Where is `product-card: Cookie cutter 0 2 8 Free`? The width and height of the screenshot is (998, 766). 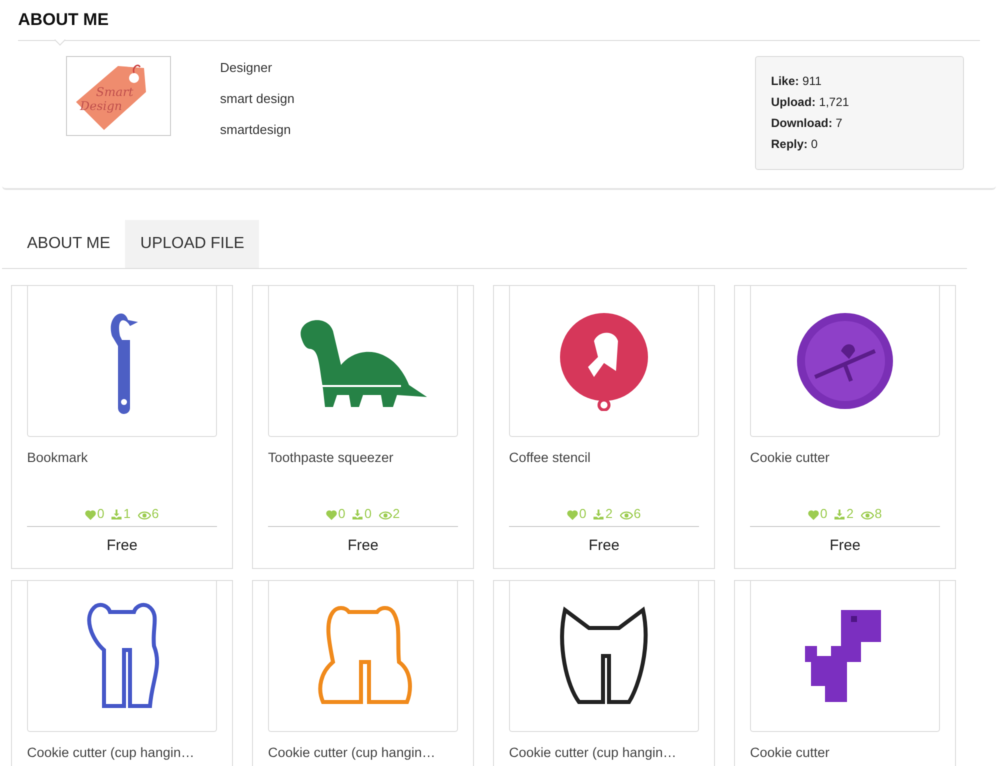
product-card: Cookie cutter 0 2 8 Free is located at coordinates (845, 427).